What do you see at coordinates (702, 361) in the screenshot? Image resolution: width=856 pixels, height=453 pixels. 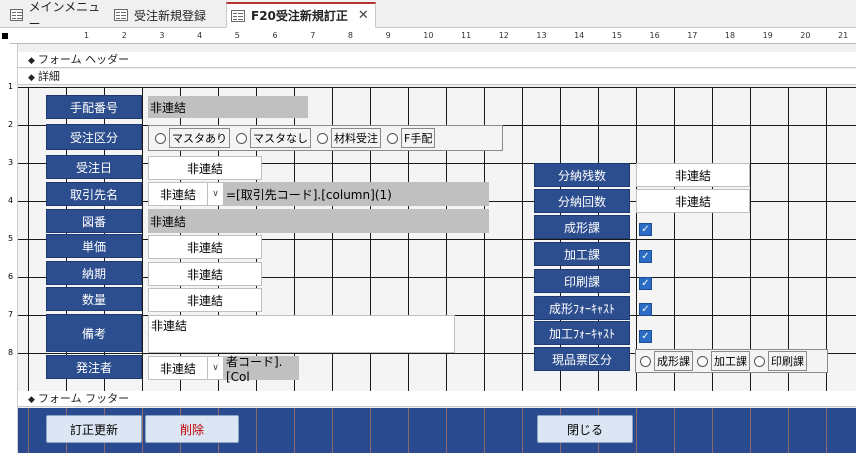 I see `radio-processing` at bounding box center [702, 361].